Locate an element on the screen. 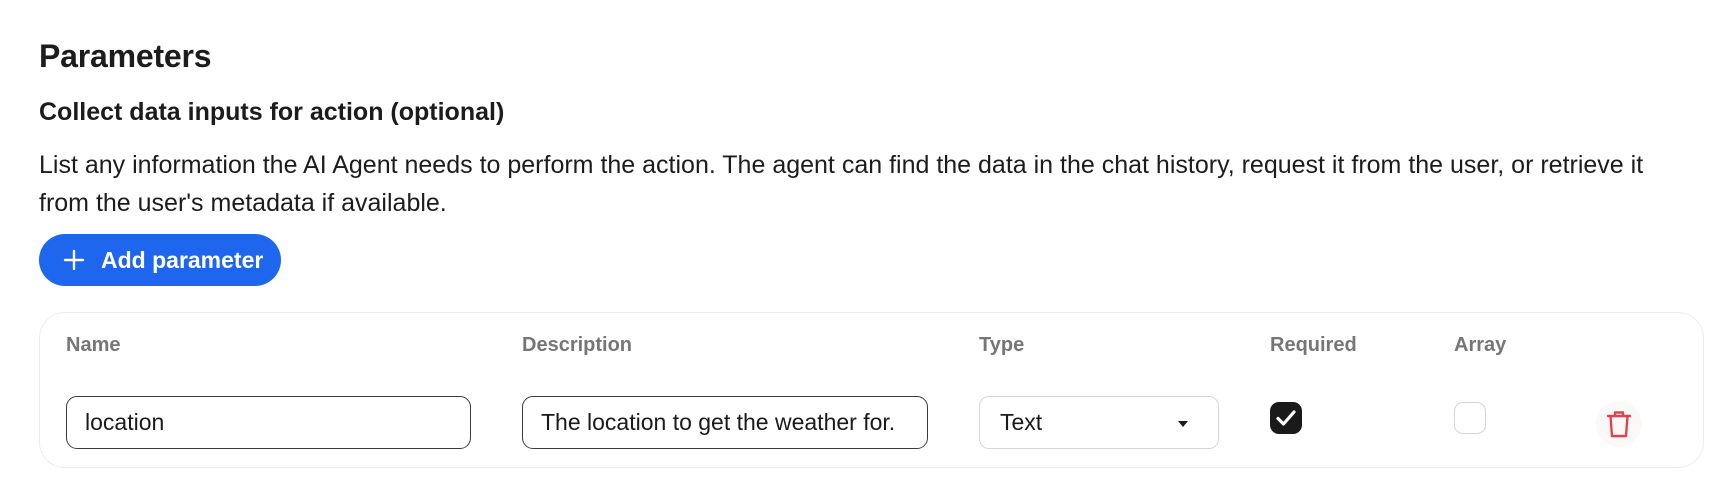  caret-down-icon is located at coordinates (1183, 423).